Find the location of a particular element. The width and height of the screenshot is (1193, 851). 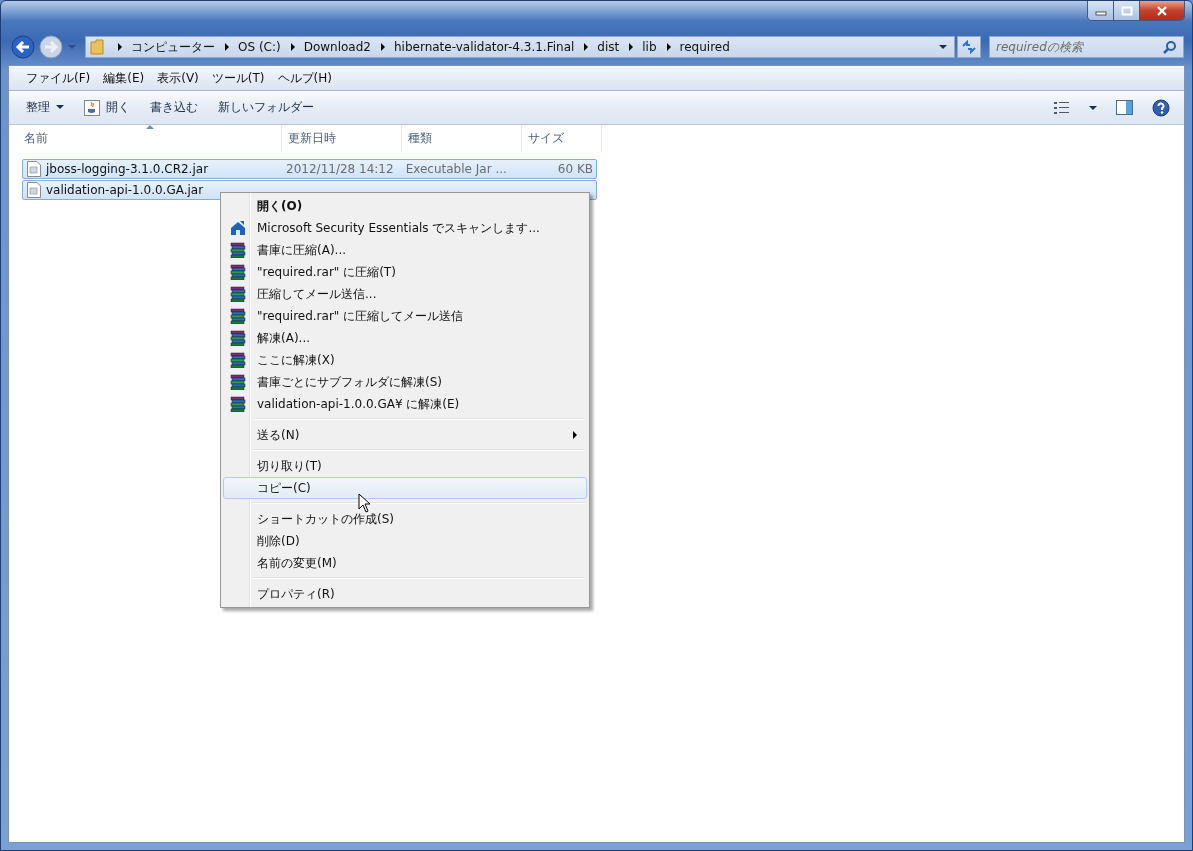

file-name: jboss-logging-3.1.0.CR2.jar is located at coordinates (127, 169).